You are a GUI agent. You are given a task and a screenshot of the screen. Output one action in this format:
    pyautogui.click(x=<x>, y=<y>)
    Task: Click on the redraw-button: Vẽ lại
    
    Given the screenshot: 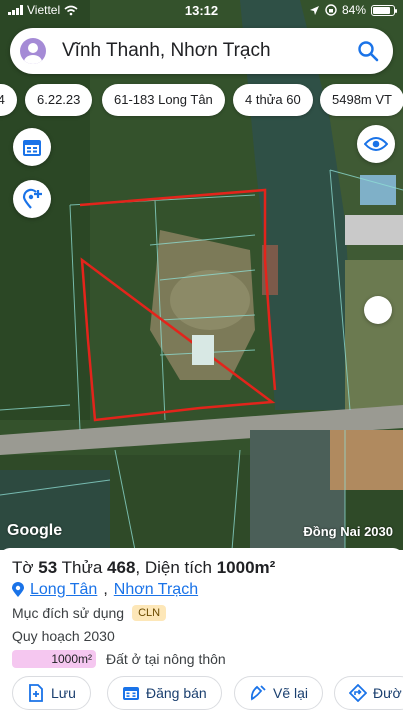 What is the action you would take?
    pyautogui.click(x=279, y=693)
    